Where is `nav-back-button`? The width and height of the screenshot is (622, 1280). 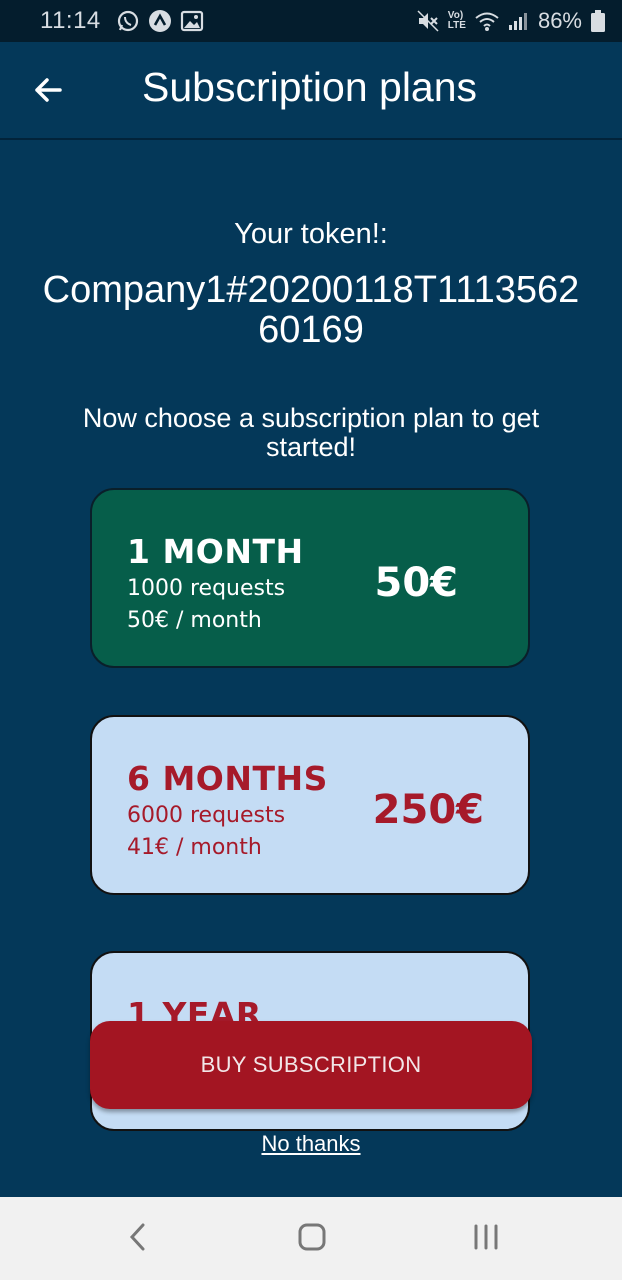 nav-back-button is located at coordinates (138, 1239).